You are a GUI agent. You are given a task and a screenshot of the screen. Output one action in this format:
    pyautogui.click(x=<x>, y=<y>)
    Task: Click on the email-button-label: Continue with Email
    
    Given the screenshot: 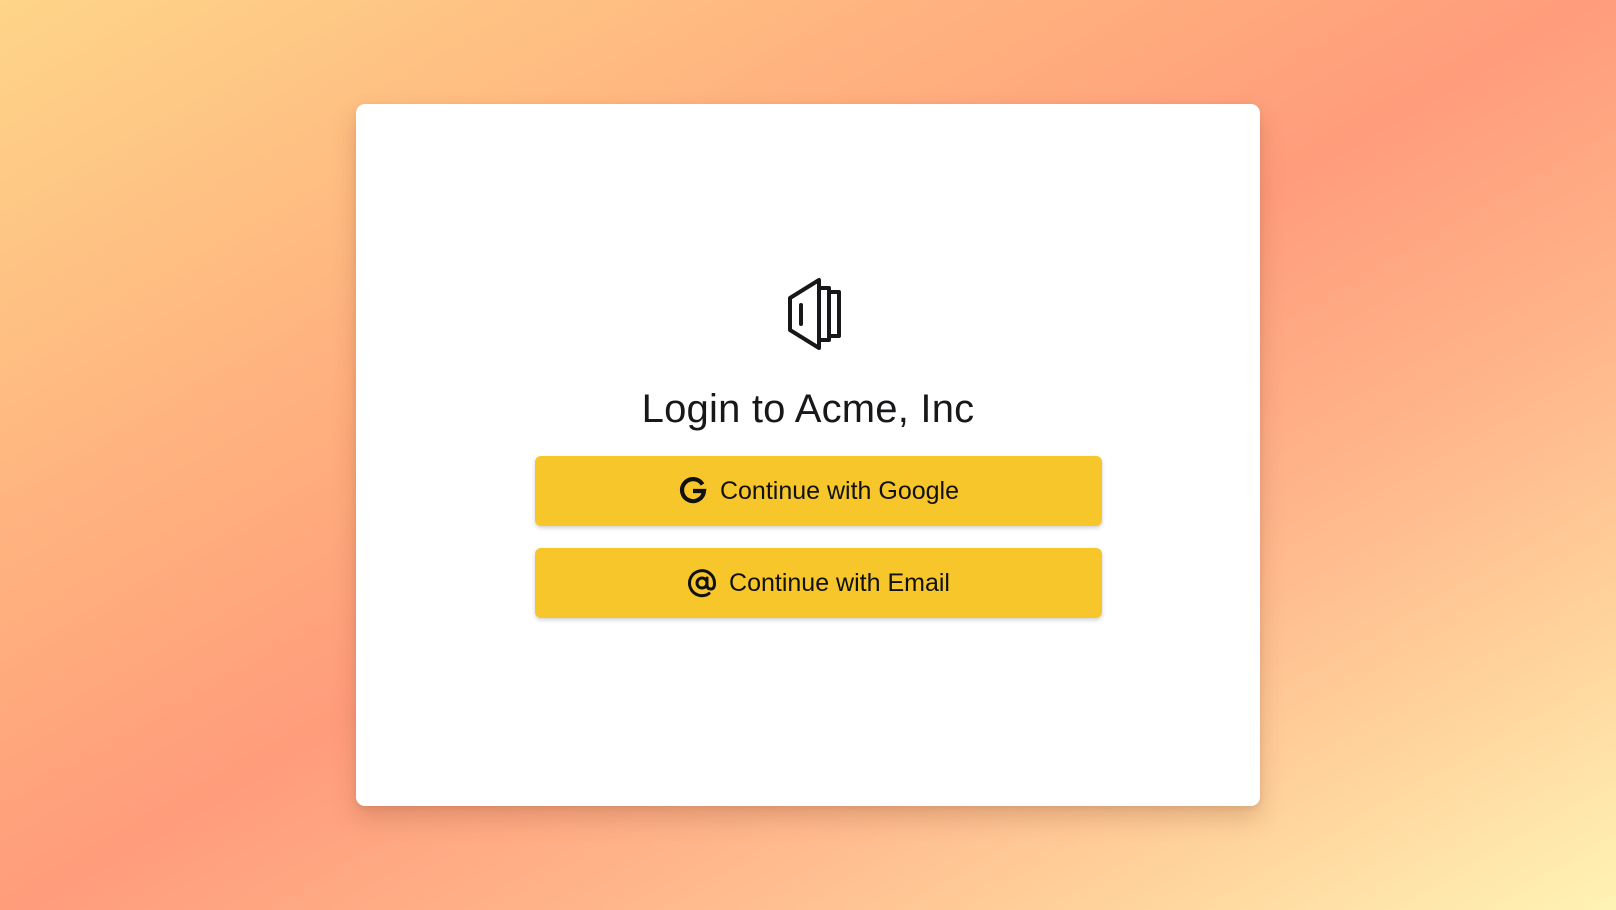 What is the action you would take?
    pyautogui.click(x=839, y=582)
    